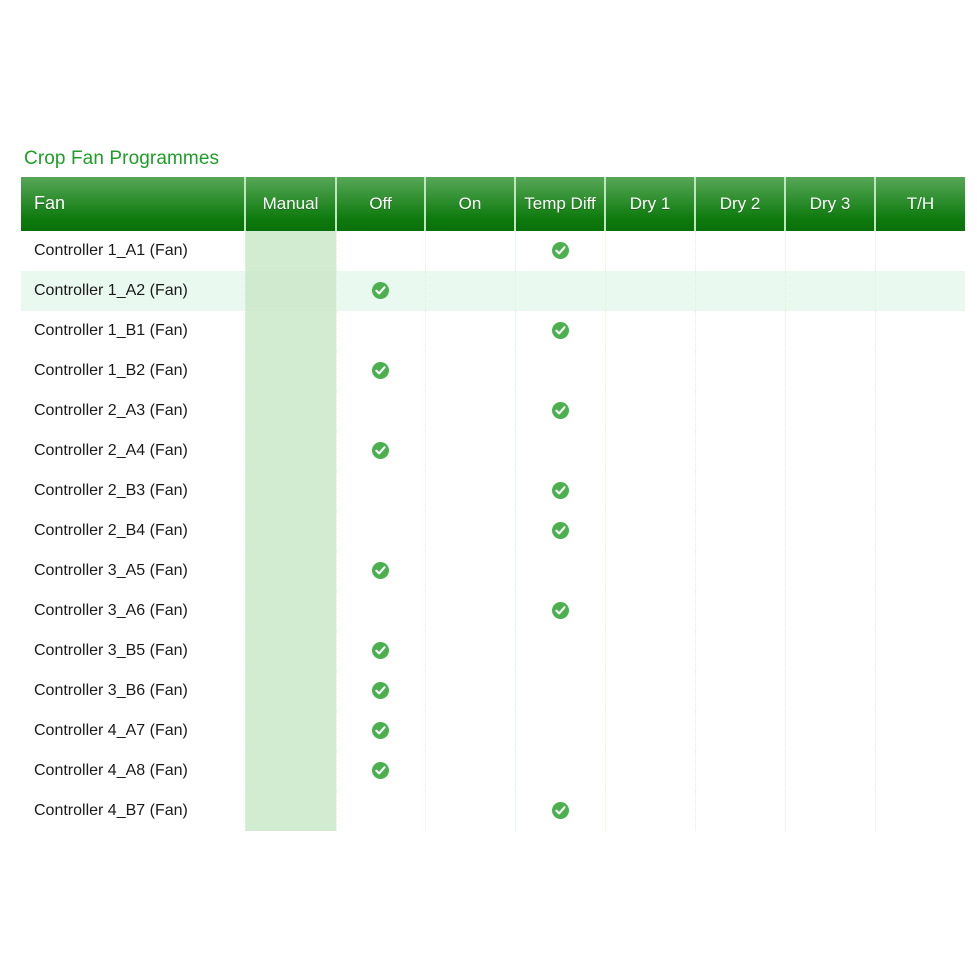 Image resolution: width=977 pixels, height=977 pixels. I want to click on column-header-th: T/H, so click(920, 204).